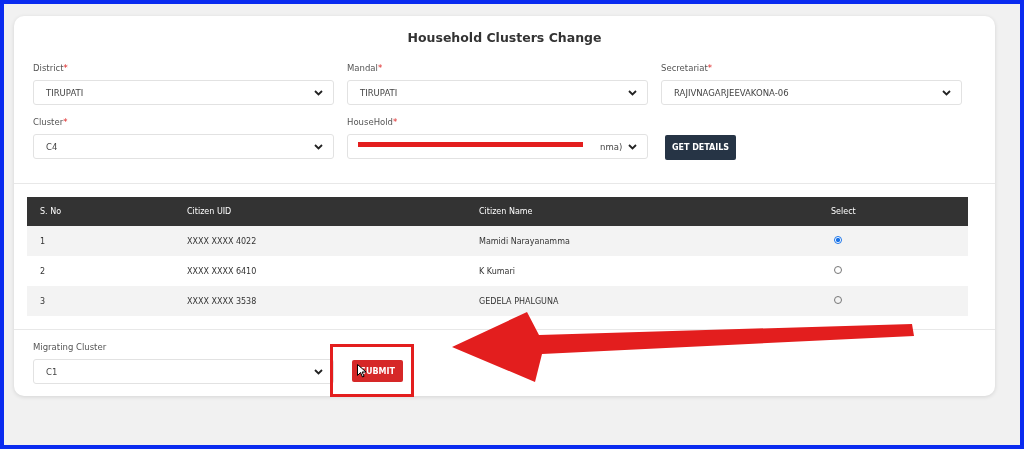 The height and width of the screenshot is (449, 1024). What do you see at coordinates (222, 241) in the screenshot?
I see `table-cell: XXXX XXXX 4022` at bounding box center [222, 241].